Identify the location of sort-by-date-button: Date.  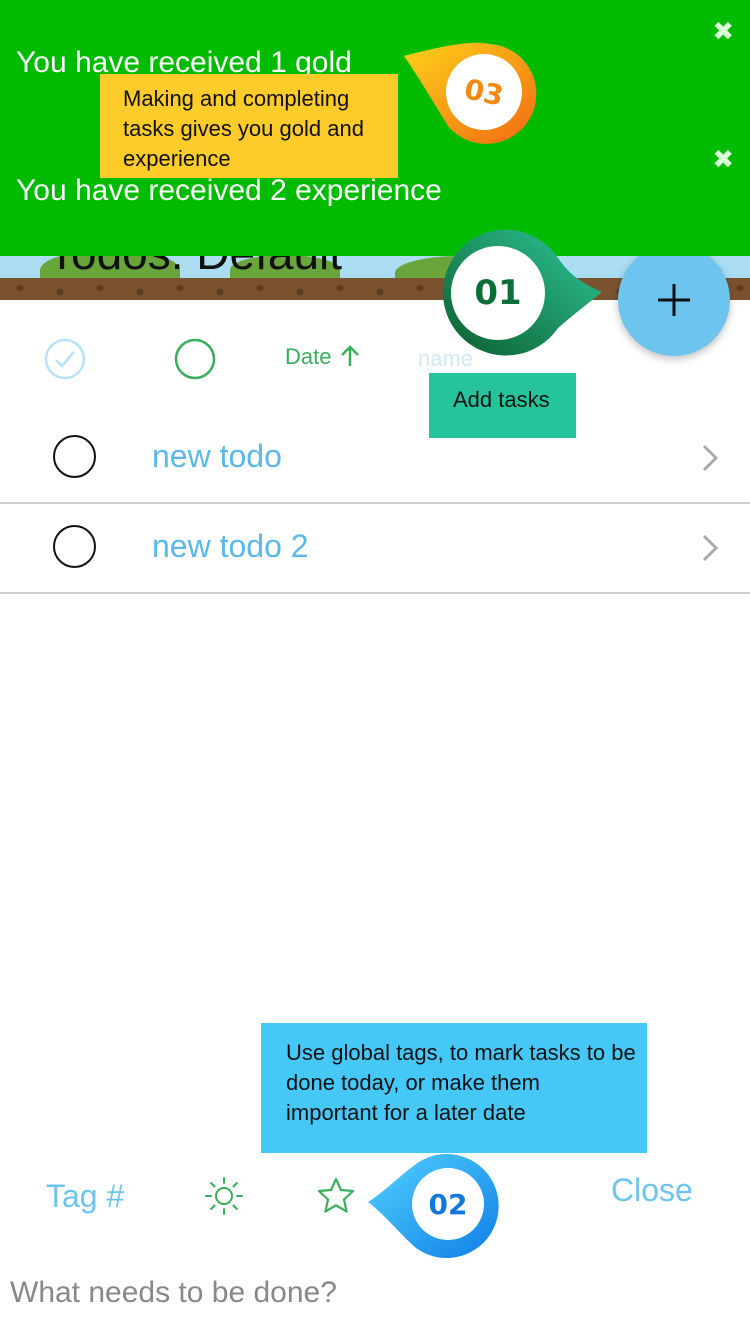
(323, 357).